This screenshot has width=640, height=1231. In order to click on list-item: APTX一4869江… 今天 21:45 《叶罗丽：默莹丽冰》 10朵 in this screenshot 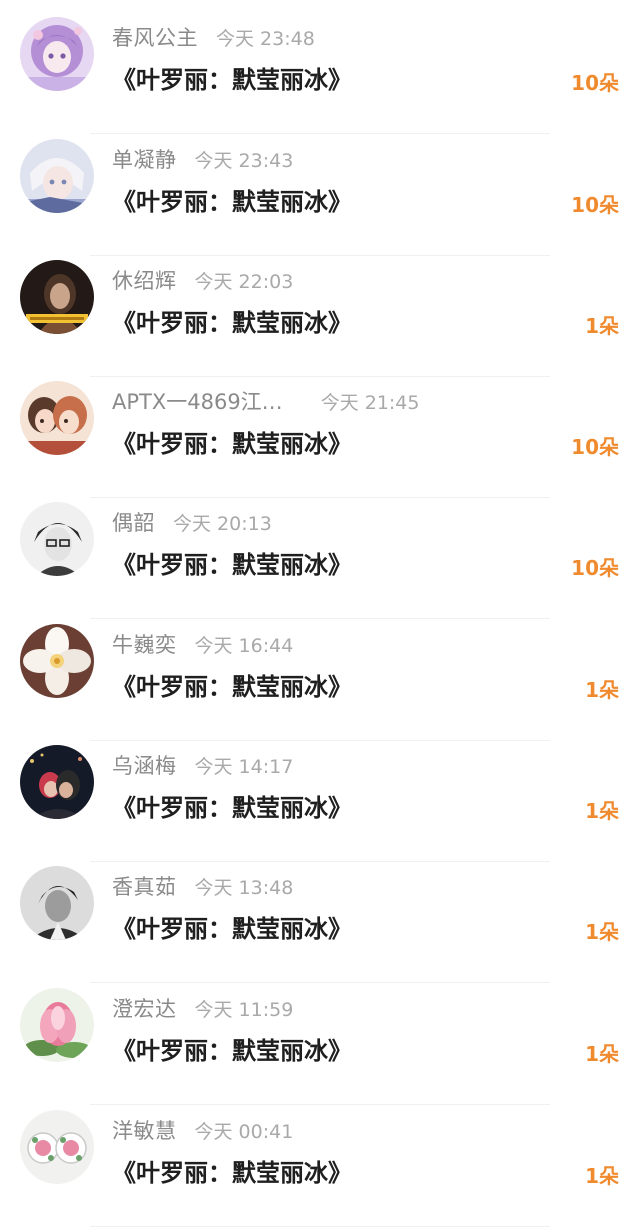, I will do `click(320, 441)`.